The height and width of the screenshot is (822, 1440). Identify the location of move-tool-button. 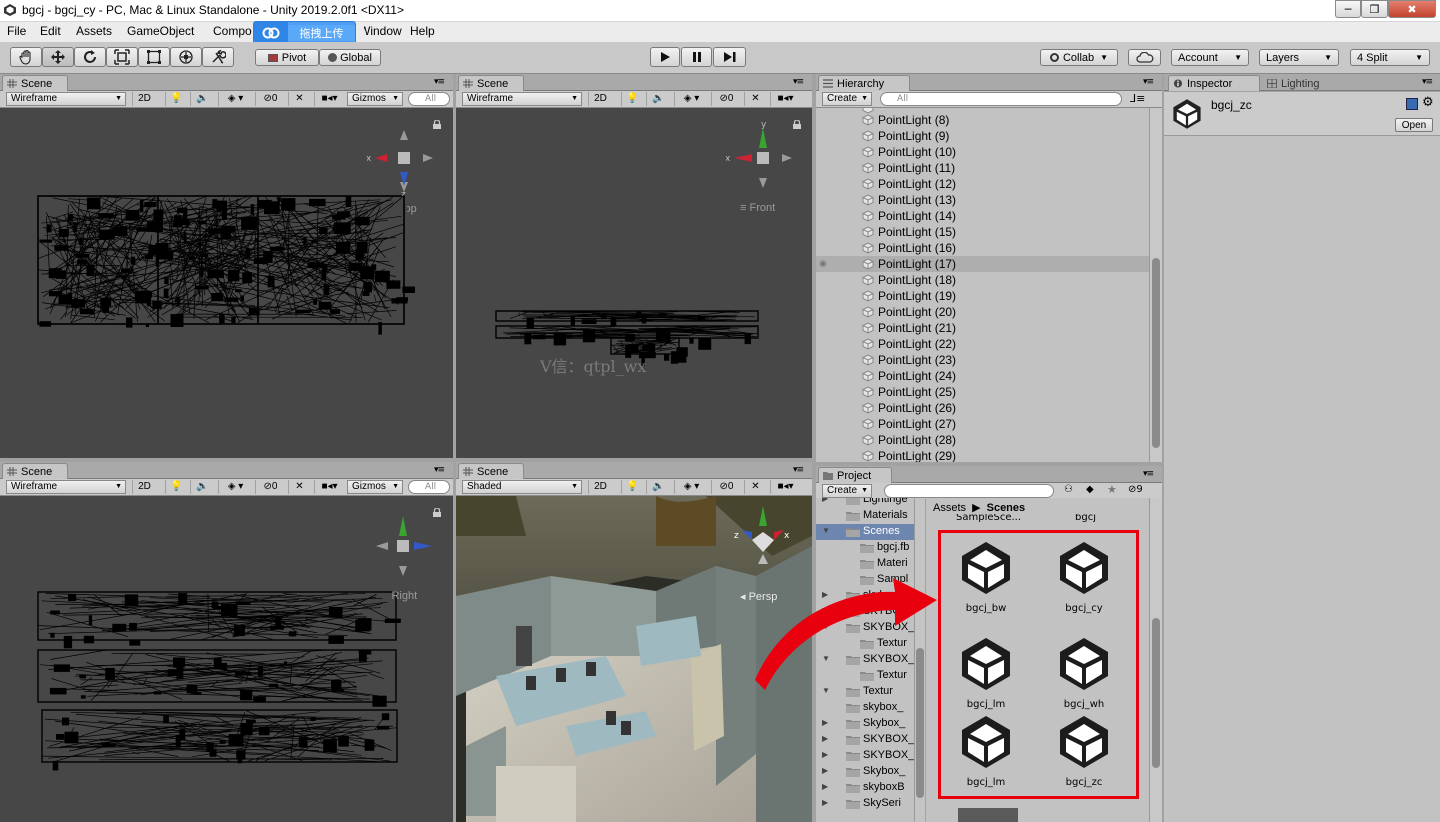
(58, 57).